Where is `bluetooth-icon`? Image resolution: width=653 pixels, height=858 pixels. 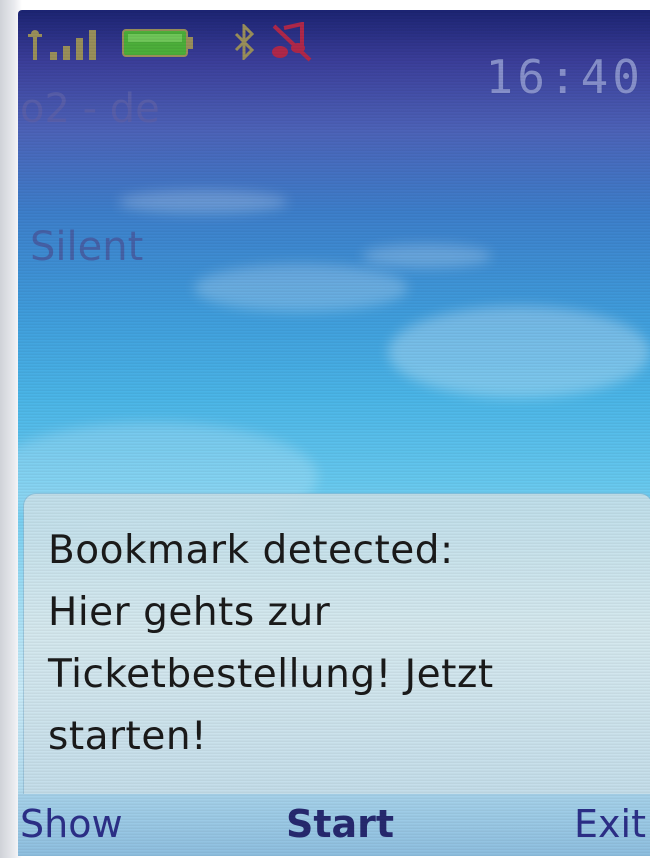
bluetooth-icon is located at coordinates (244, 42).